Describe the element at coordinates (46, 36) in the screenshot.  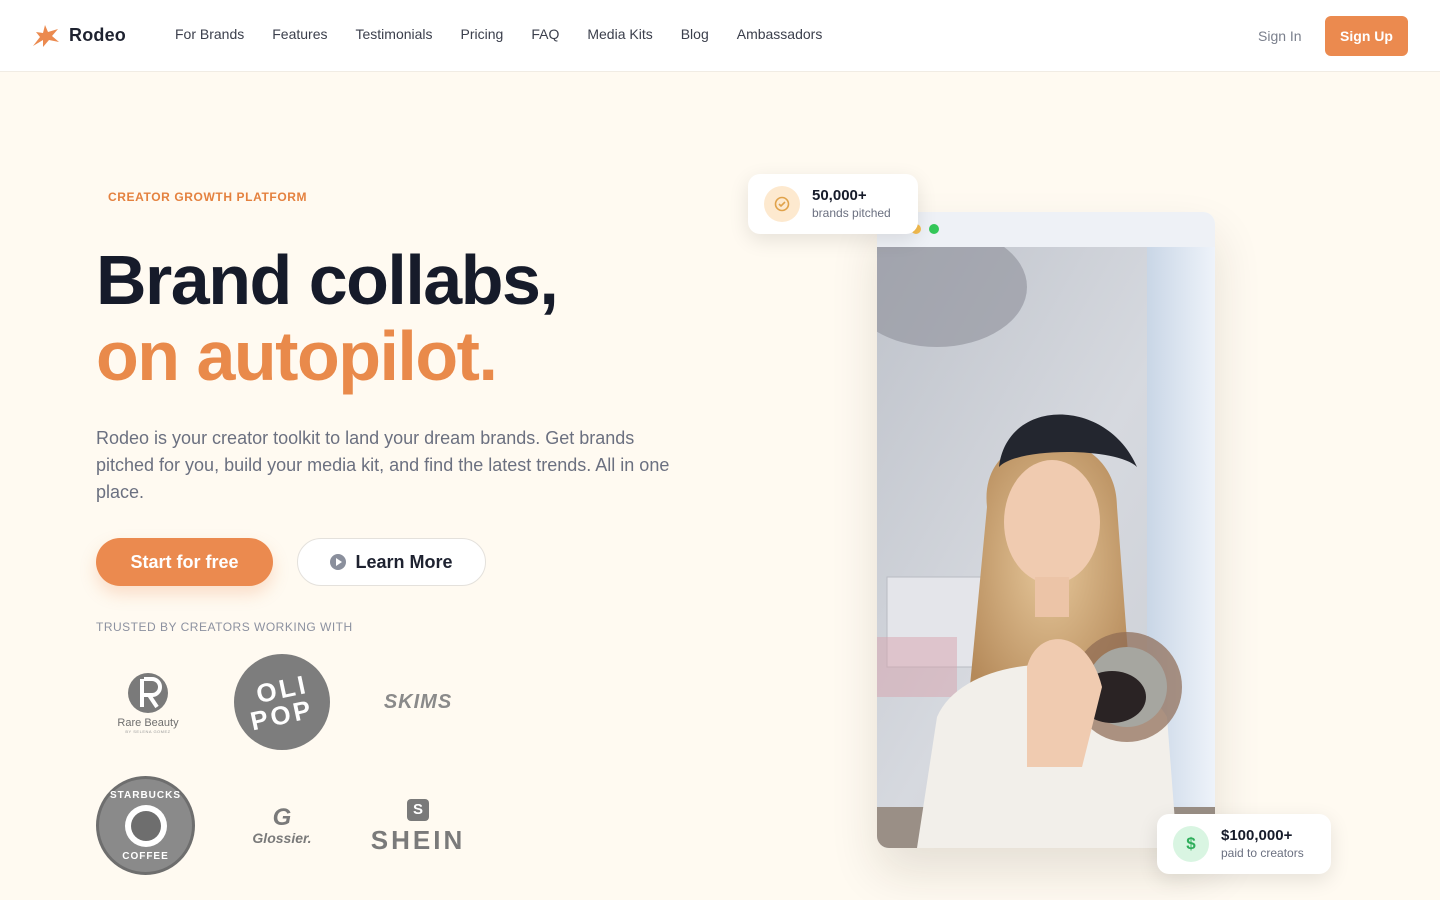
I see `rodeo-logo-icon` at that location.